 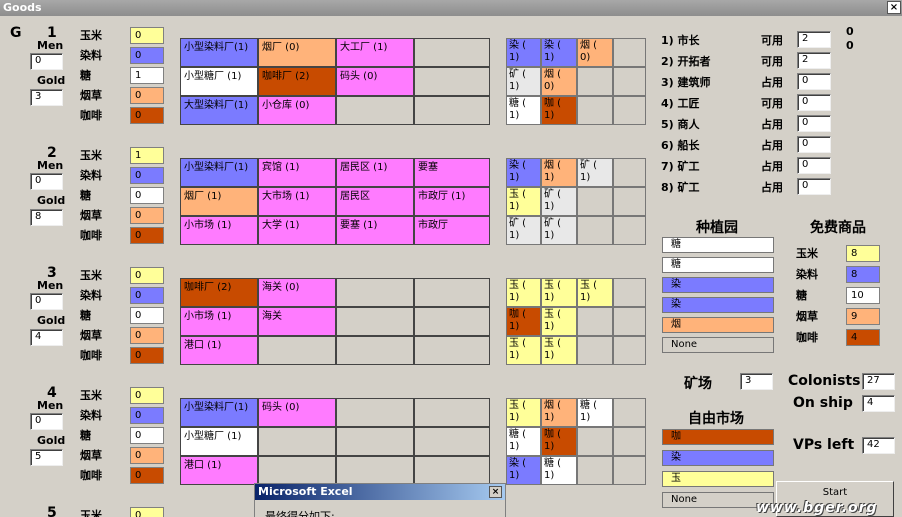 What do you see at coordinates (375, 52) in the screenshot?
I see `building-slot: 大工厂 (1)` at bounding box center [375, 52].